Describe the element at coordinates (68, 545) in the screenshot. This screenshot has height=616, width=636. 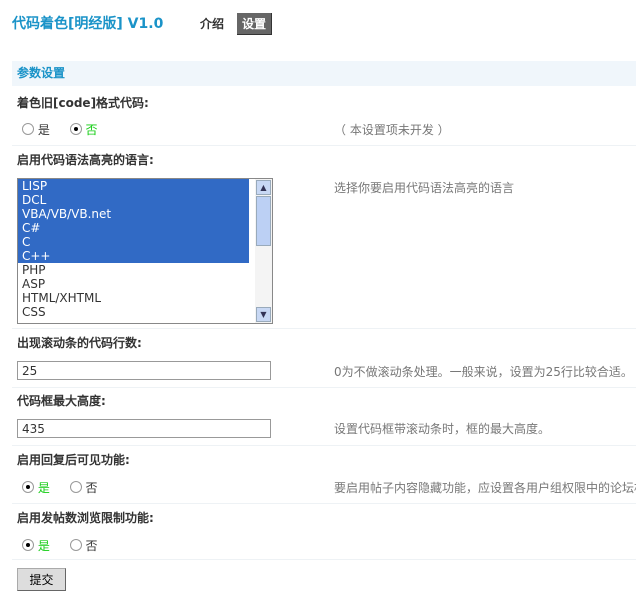
I see `post-limit-radio-group: 是 否` at that location.